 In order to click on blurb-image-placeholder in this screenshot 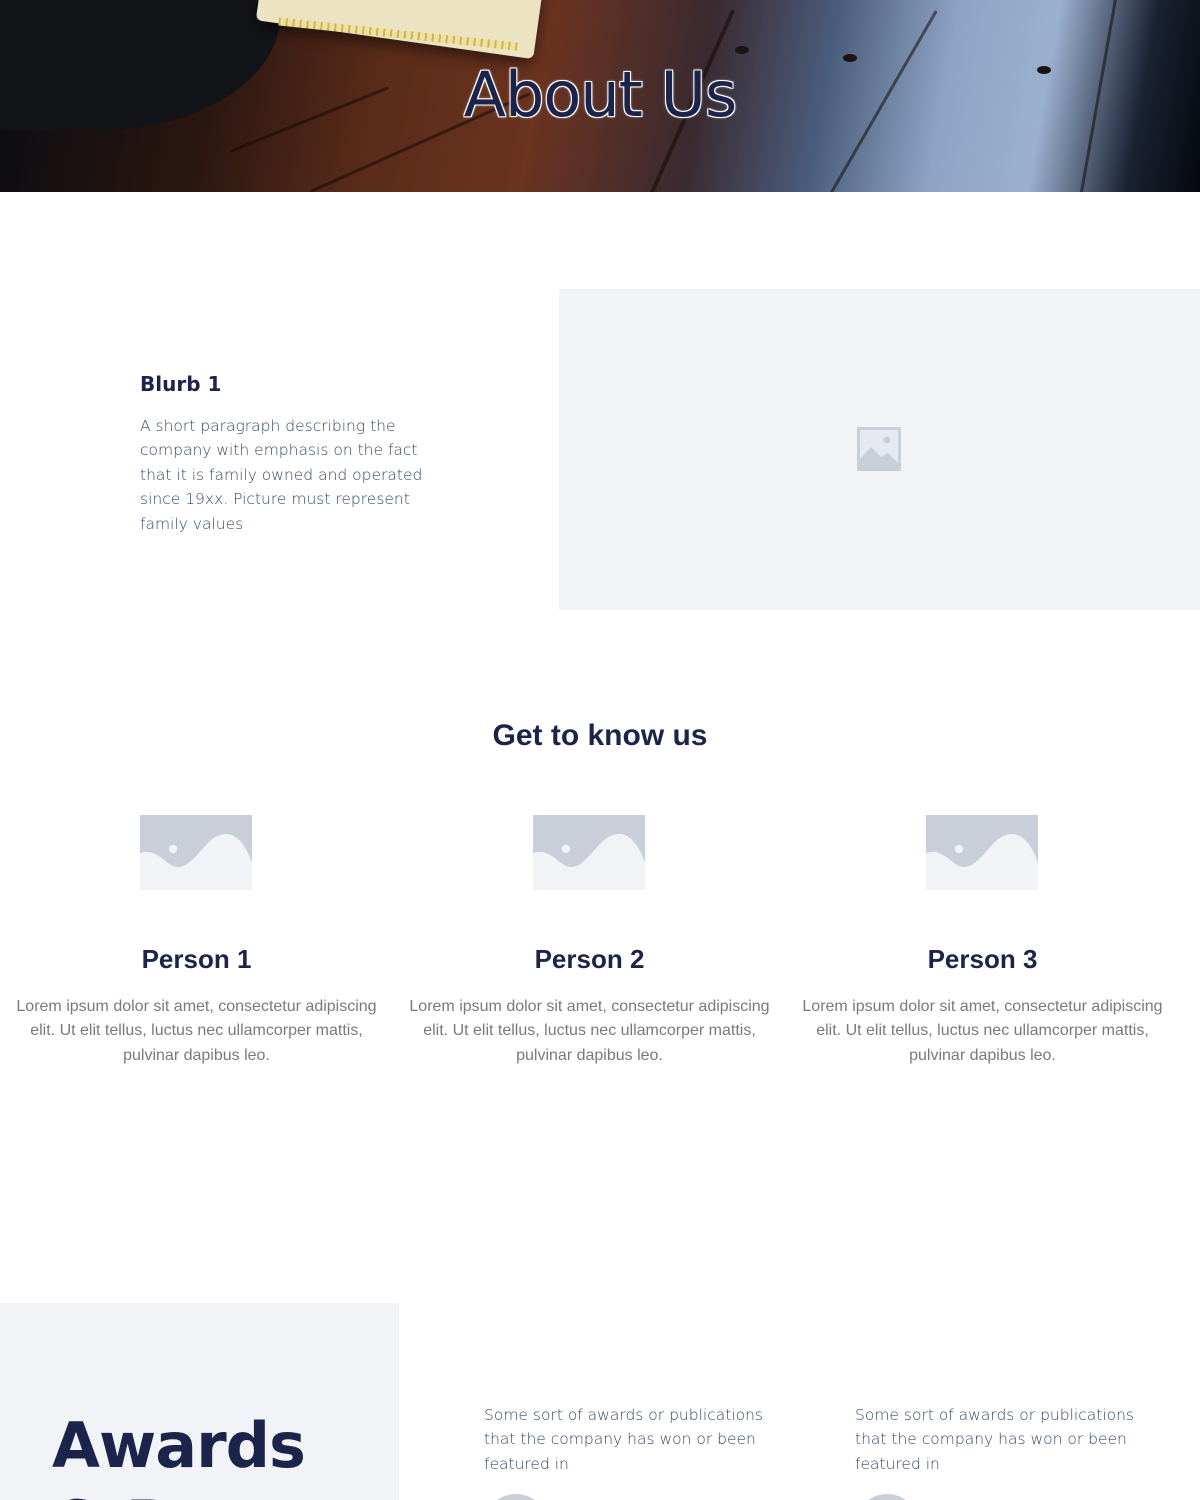, I will do `click(879, 449)`.